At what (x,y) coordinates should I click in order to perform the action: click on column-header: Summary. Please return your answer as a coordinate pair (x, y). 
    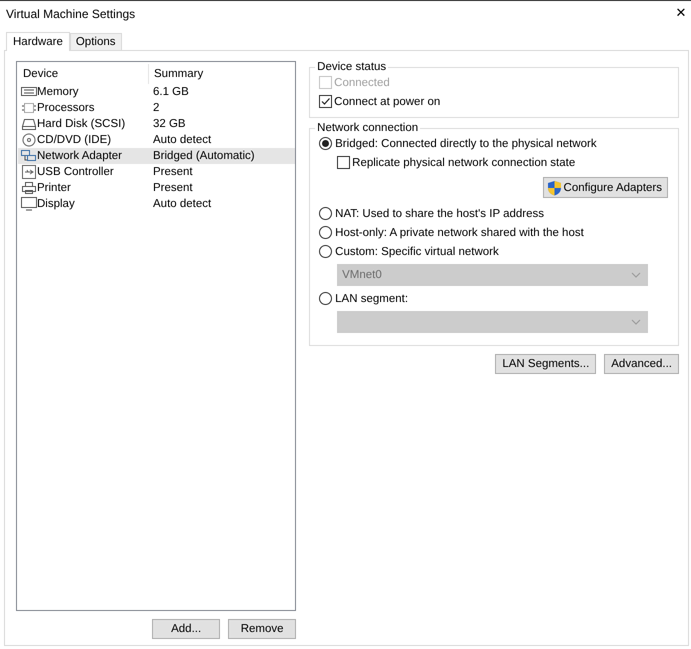
    Looking at the image, I should click on (176, 74).